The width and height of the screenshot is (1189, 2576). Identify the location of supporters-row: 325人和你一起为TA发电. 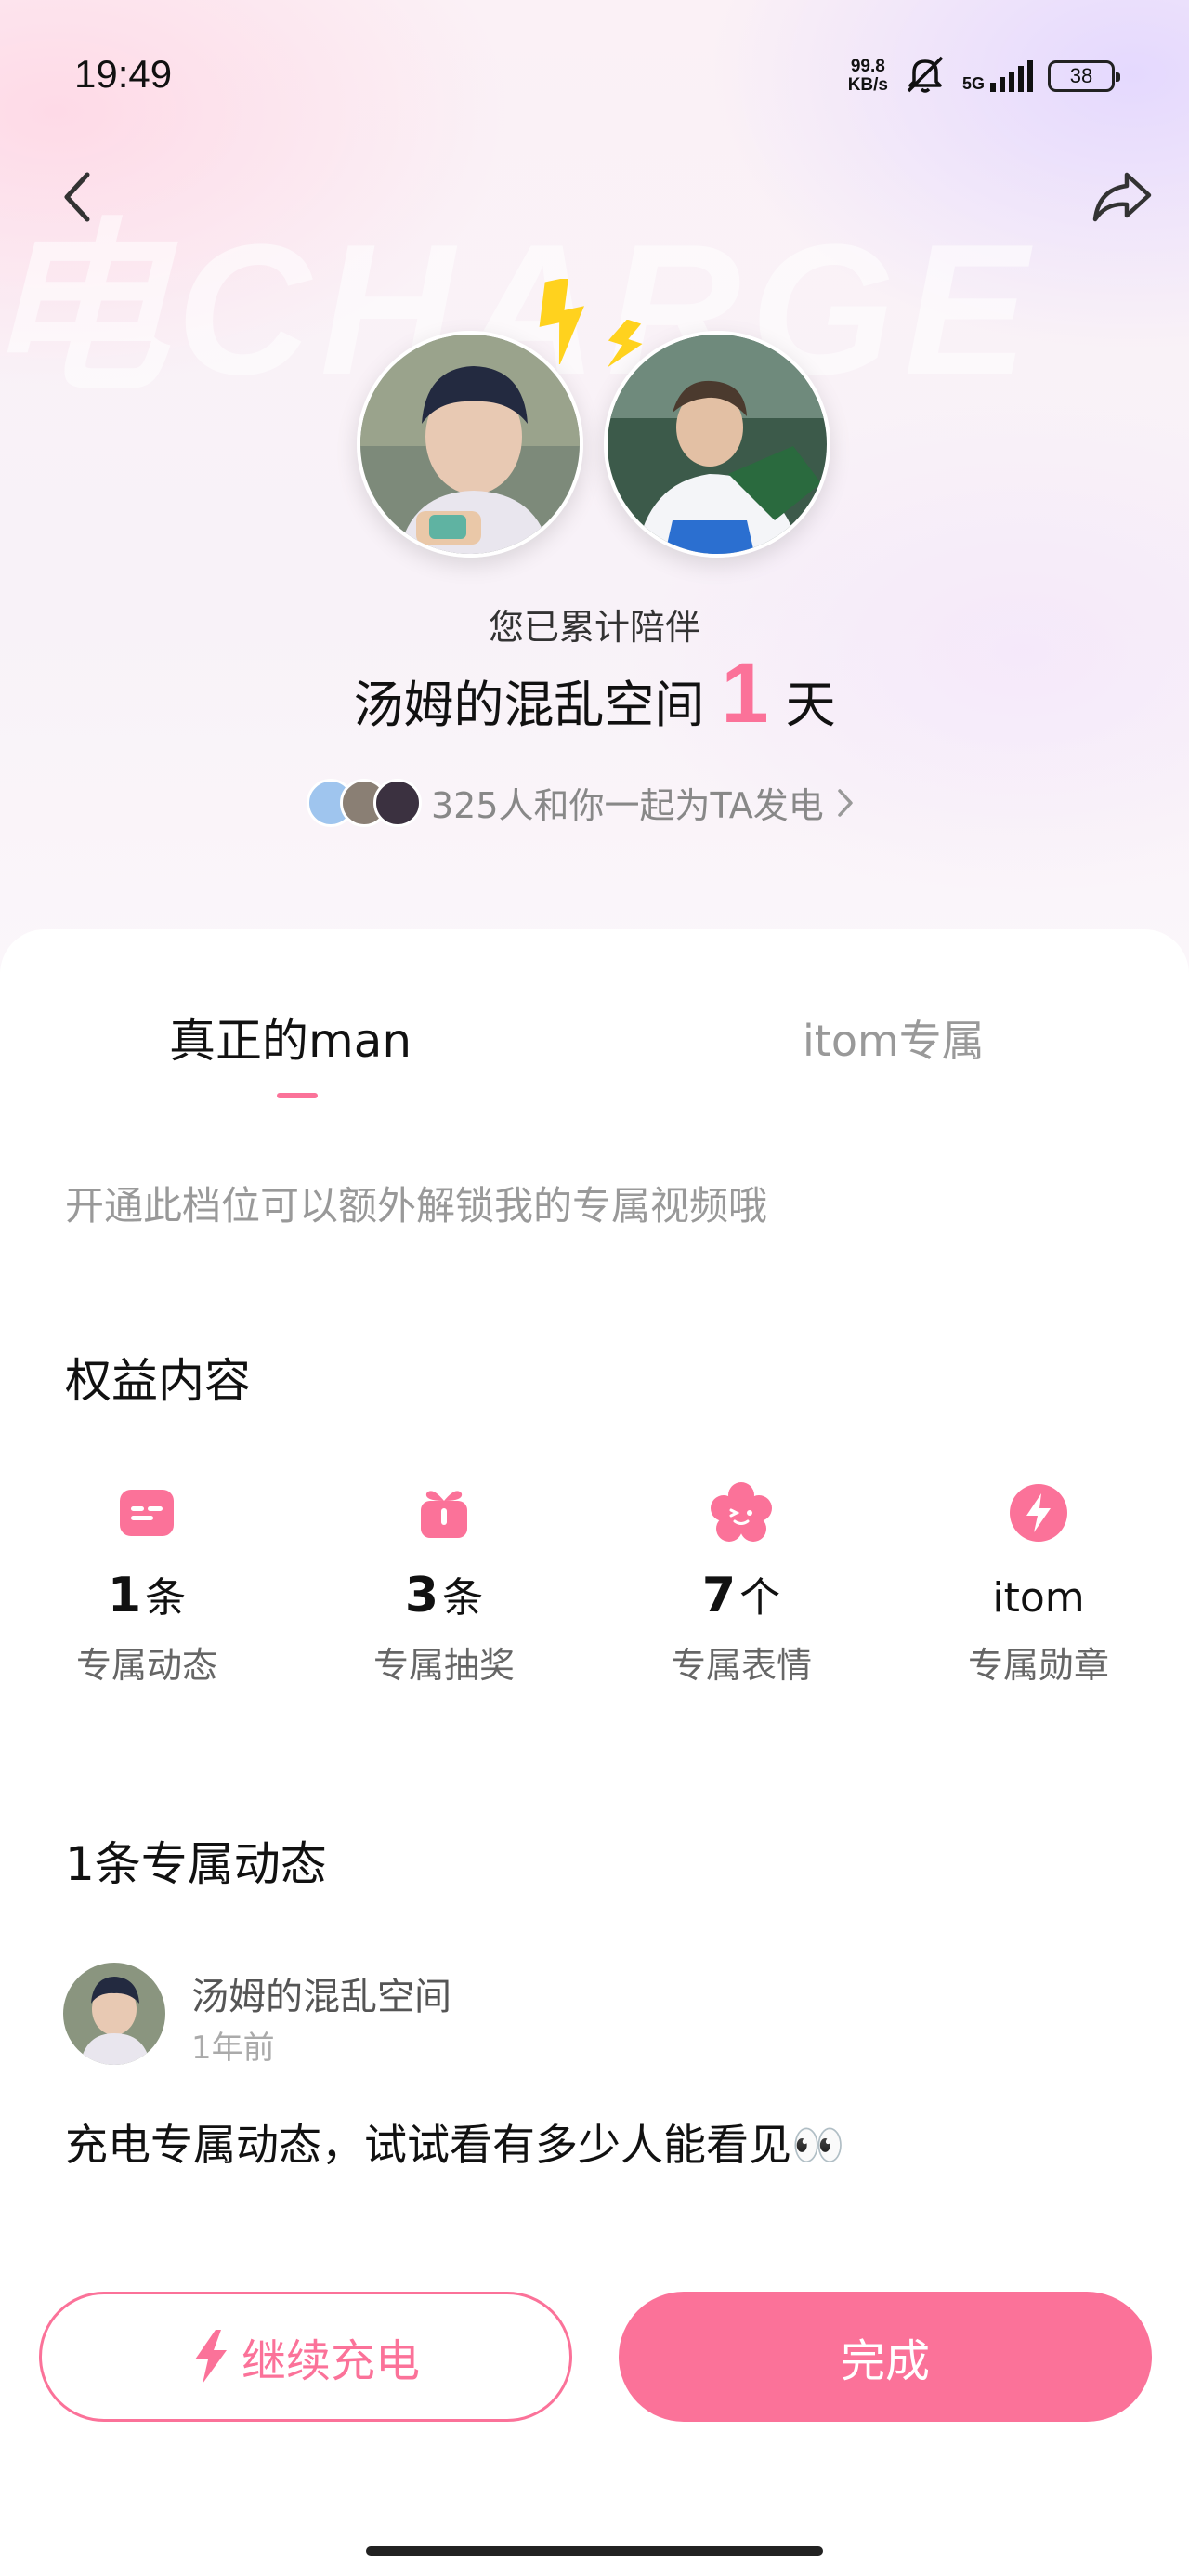
(581, 802).